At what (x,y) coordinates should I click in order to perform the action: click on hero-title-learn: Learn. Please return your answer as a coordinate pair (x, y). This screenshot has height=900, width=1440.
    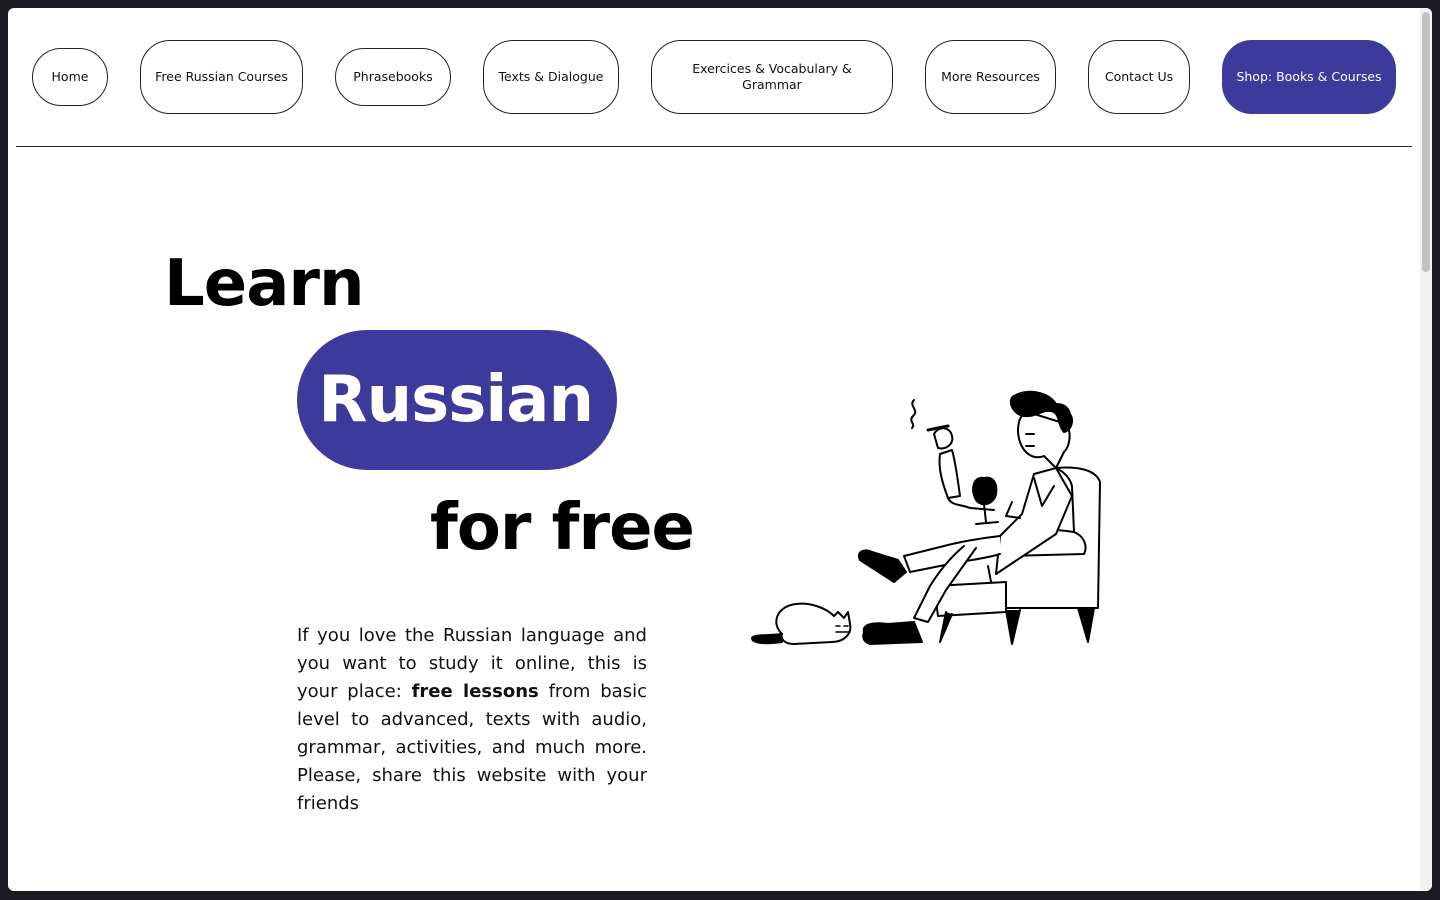
    Looking at the image, I should click on (264, 284).